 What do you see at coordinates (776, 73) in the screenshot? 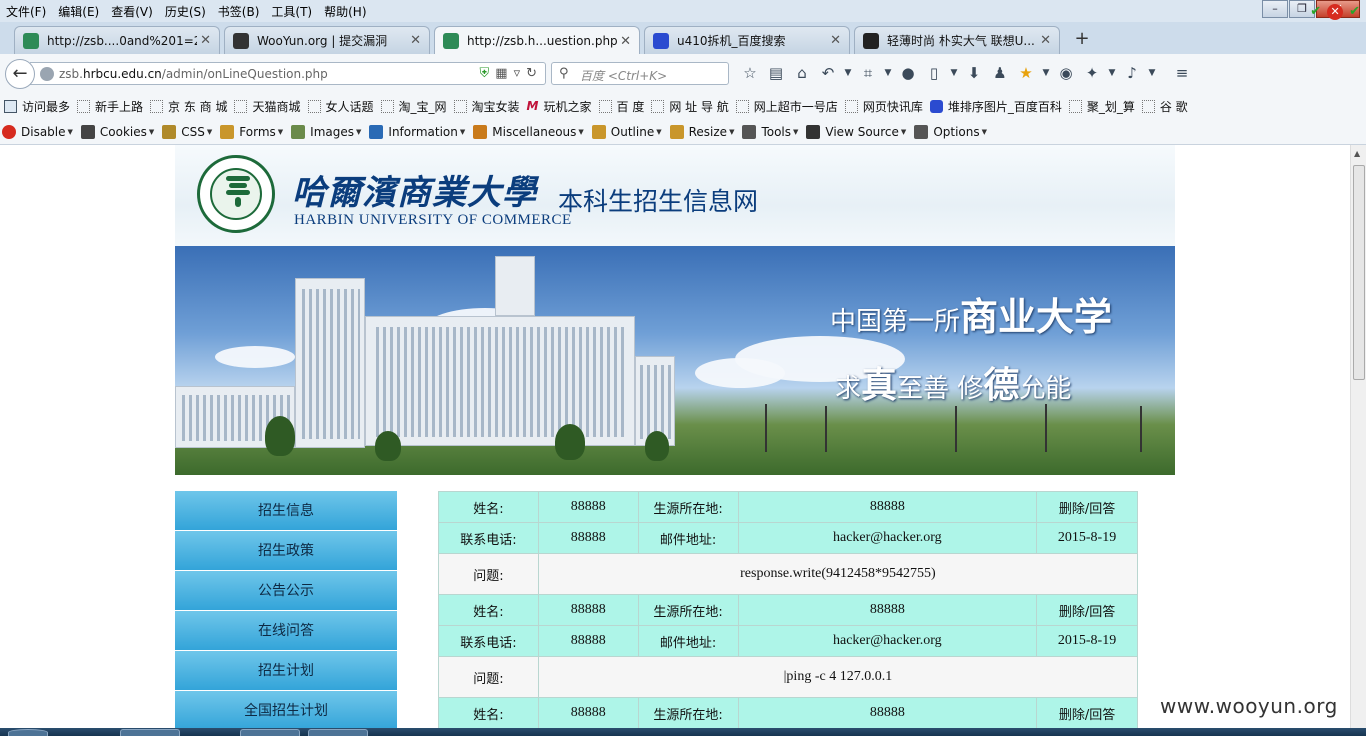
I see `reading-list-icon: ▤` at bounding box center [776, 73].